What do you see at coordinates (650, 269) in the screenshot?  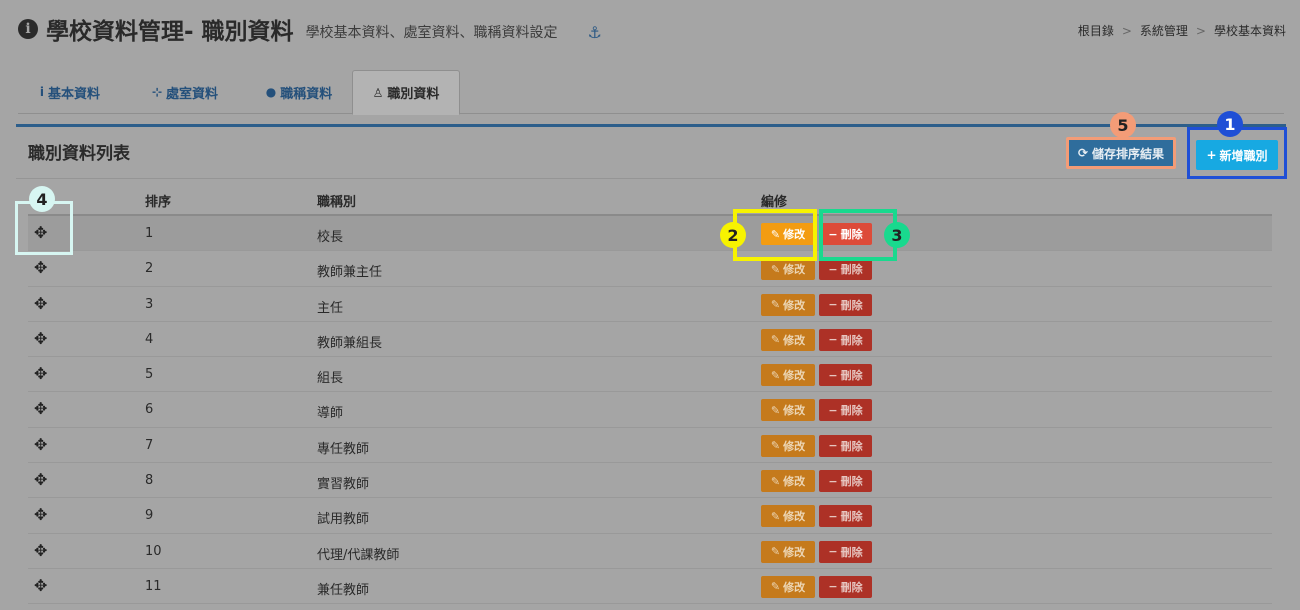 I see `table-row: ✥ 2 教師兼主任 ✎ 修改 − 刪除` at bounding box center [650, 269].